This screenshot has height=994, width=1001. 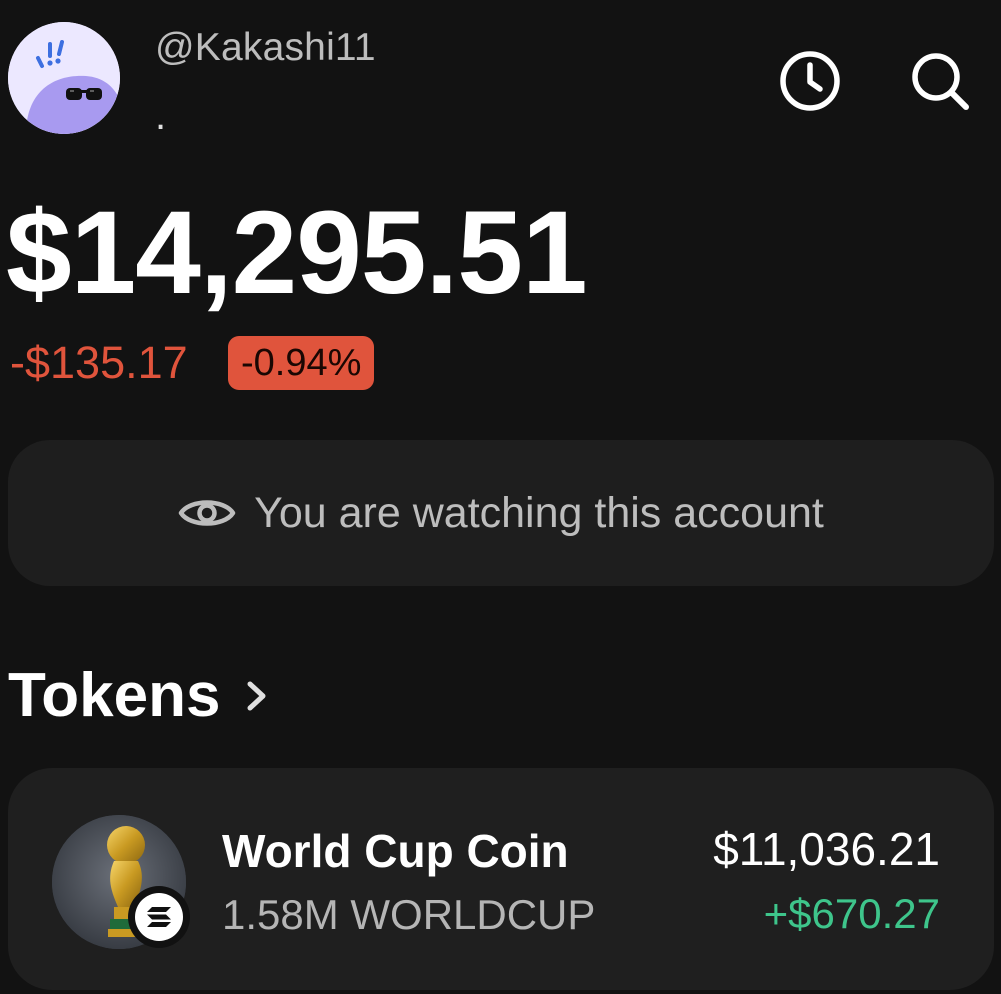 I want to click on search-icon, so click(x=940, y=81).